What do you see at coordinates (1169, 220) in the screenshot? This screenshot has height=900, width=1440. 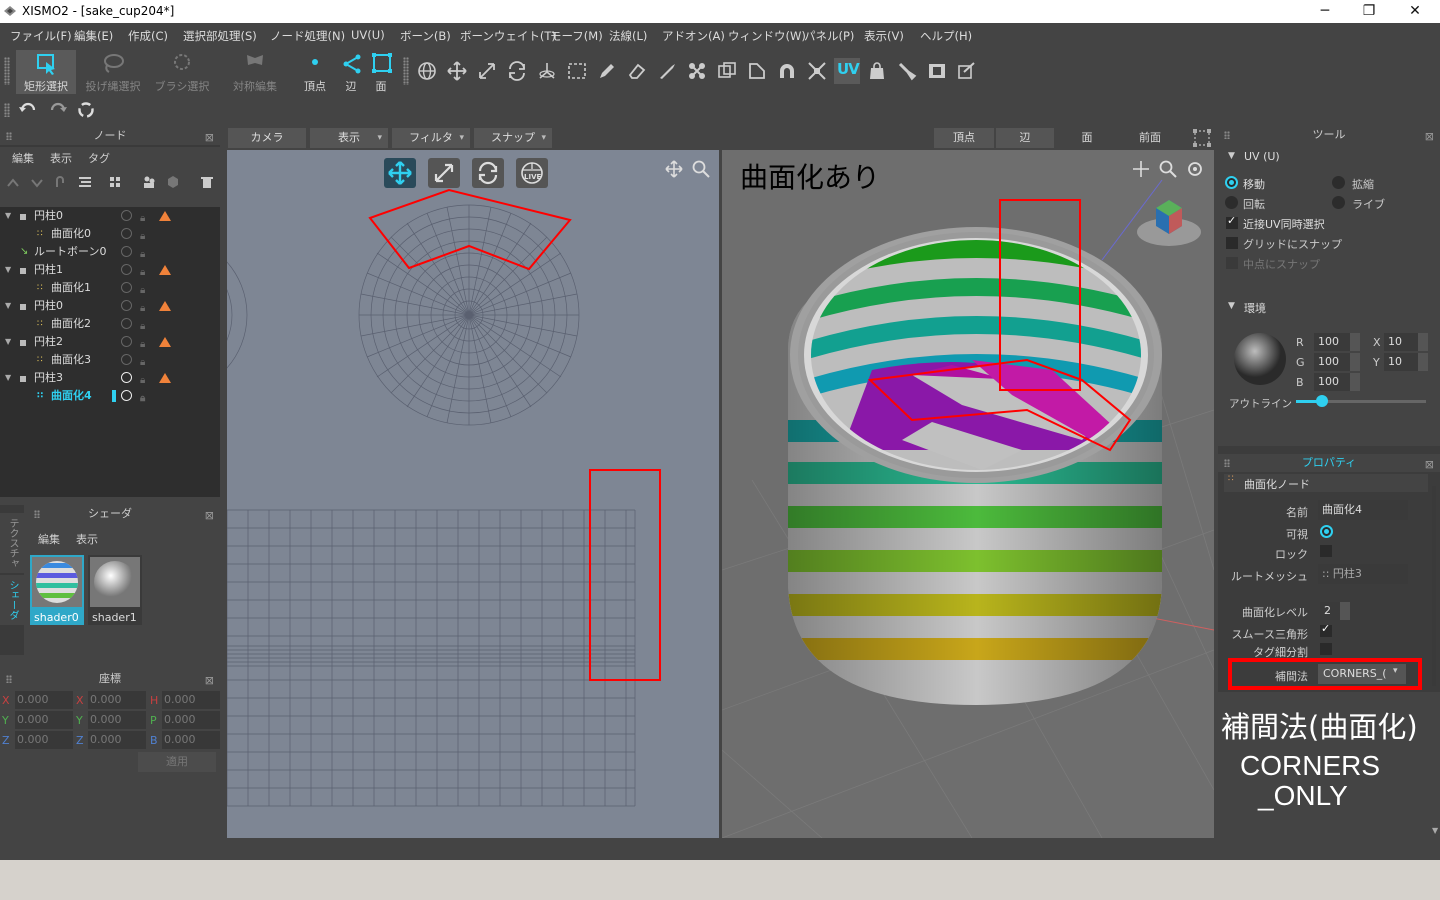 I see `view-cube-icon` at bounding box center [1169, 220].